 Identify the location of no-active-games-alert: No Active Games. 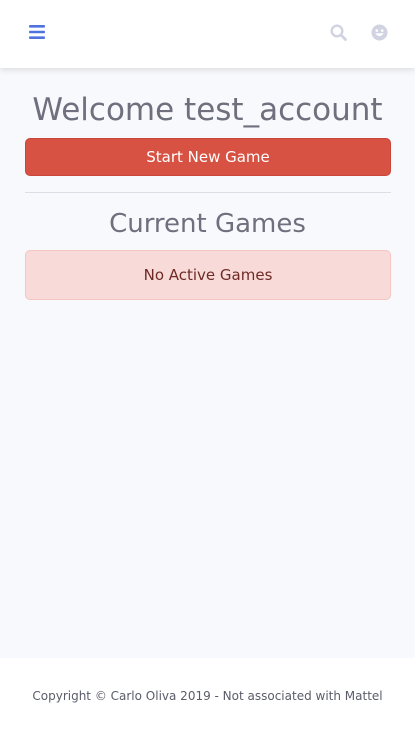
(208, 275).